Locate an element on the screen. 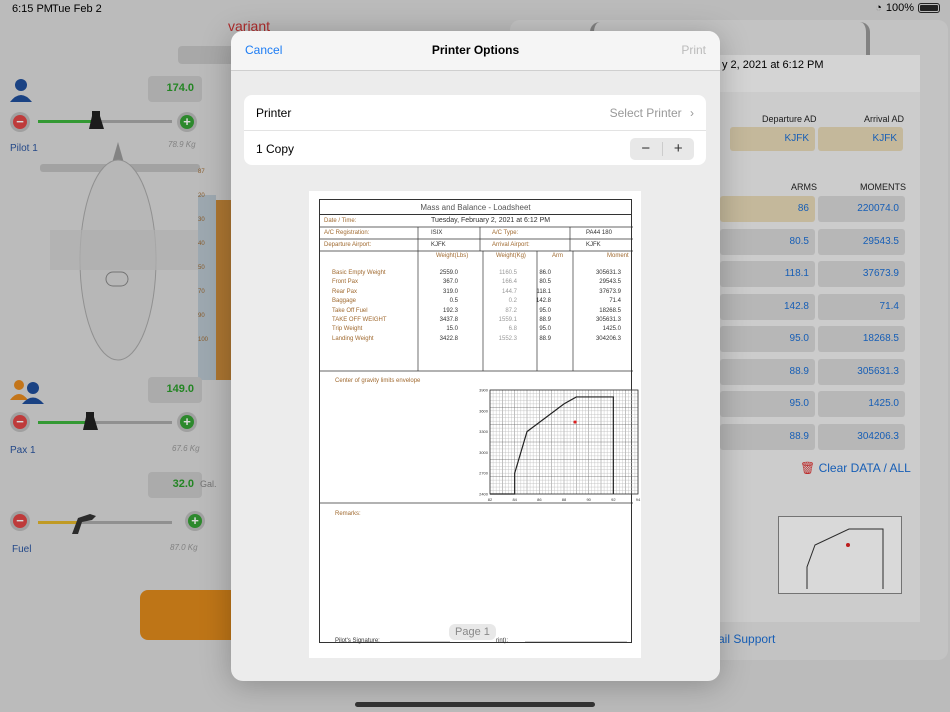  row-lbs: 367.0 is located at coordinates (450, 282).